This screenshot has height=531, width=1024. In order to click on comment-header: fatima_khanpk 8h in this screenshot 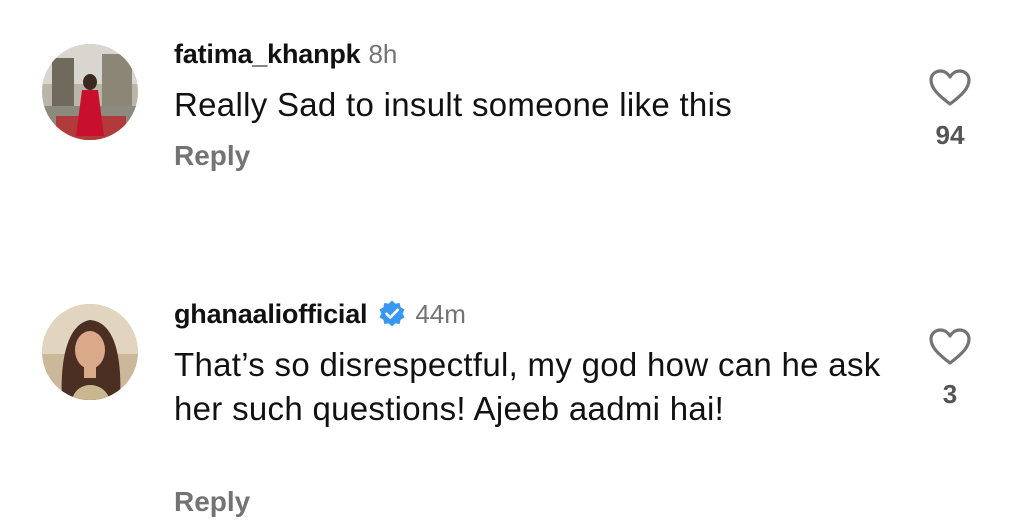, I will do `click(285, 54)`.